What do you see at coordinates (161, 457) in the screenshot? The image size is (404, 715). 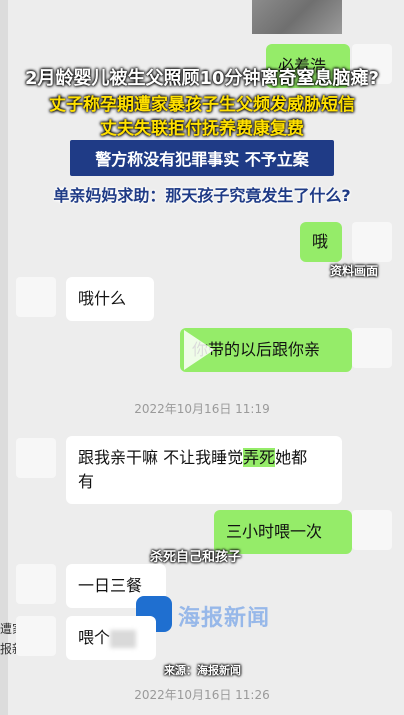 I see `chat-text: 跟我亲干嘛 不让我睡觉` at bounding box center [161, 457].